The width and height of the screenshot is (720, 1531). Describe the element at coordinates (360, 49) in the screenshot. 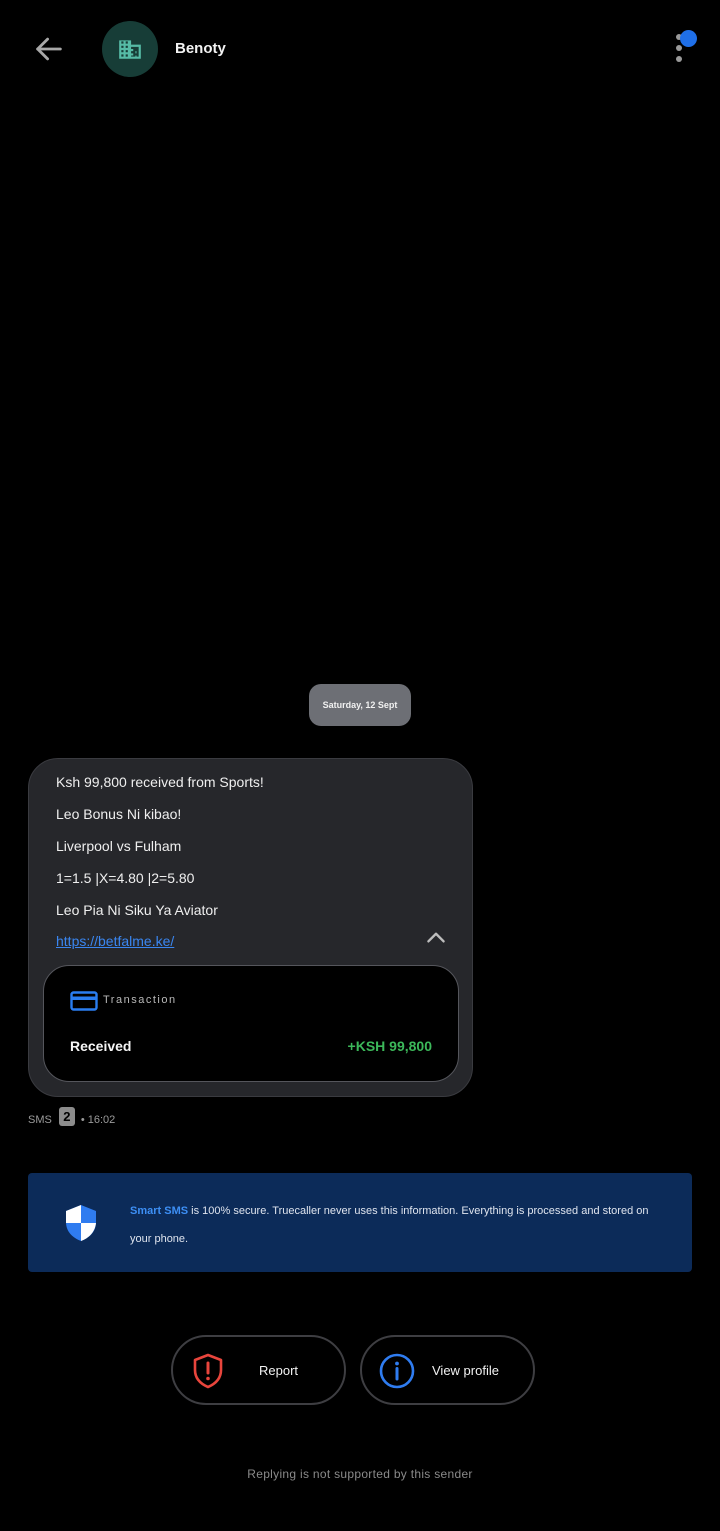

I see `conversation-header: Benoty` at that location.